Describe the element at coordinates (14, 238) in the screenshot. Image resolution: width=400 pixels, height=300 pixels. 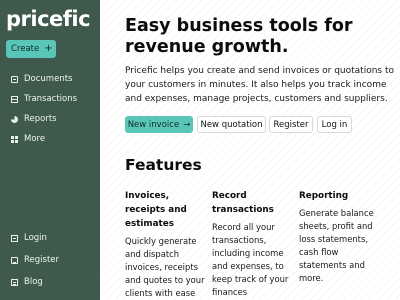
I see `login-icon` at that location.